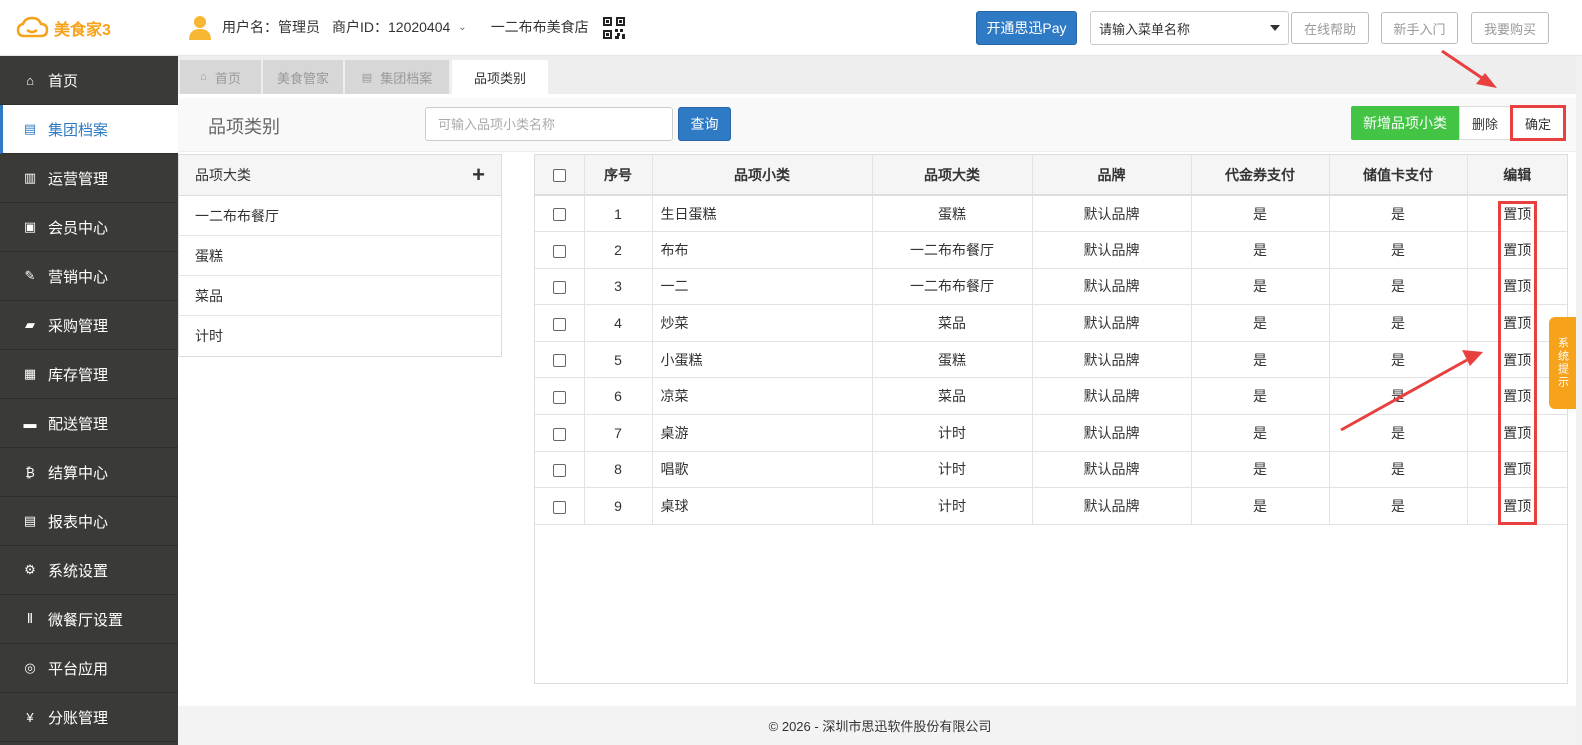  What do you see at coordinates (30, 472) in the screenshot?
I see `bitcoin-icon: ₿` at bounding box center [30, 472].